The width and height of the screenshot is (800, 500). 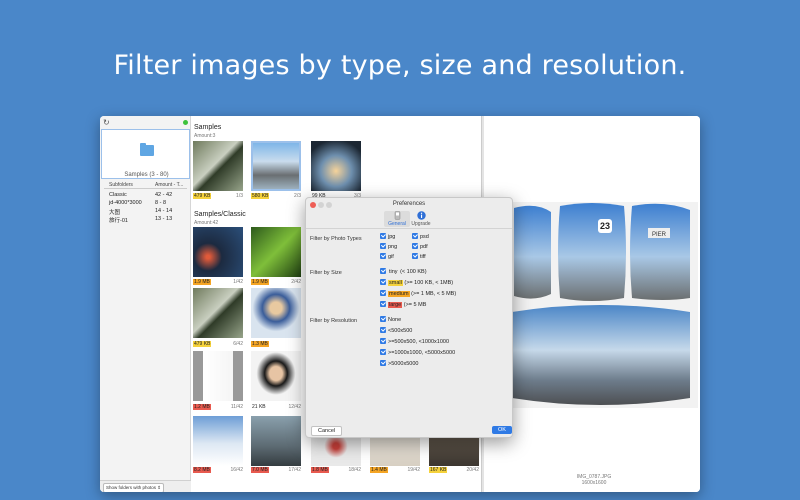 I want to click on group-amount: Amount:3, so click(x=205, y=136).